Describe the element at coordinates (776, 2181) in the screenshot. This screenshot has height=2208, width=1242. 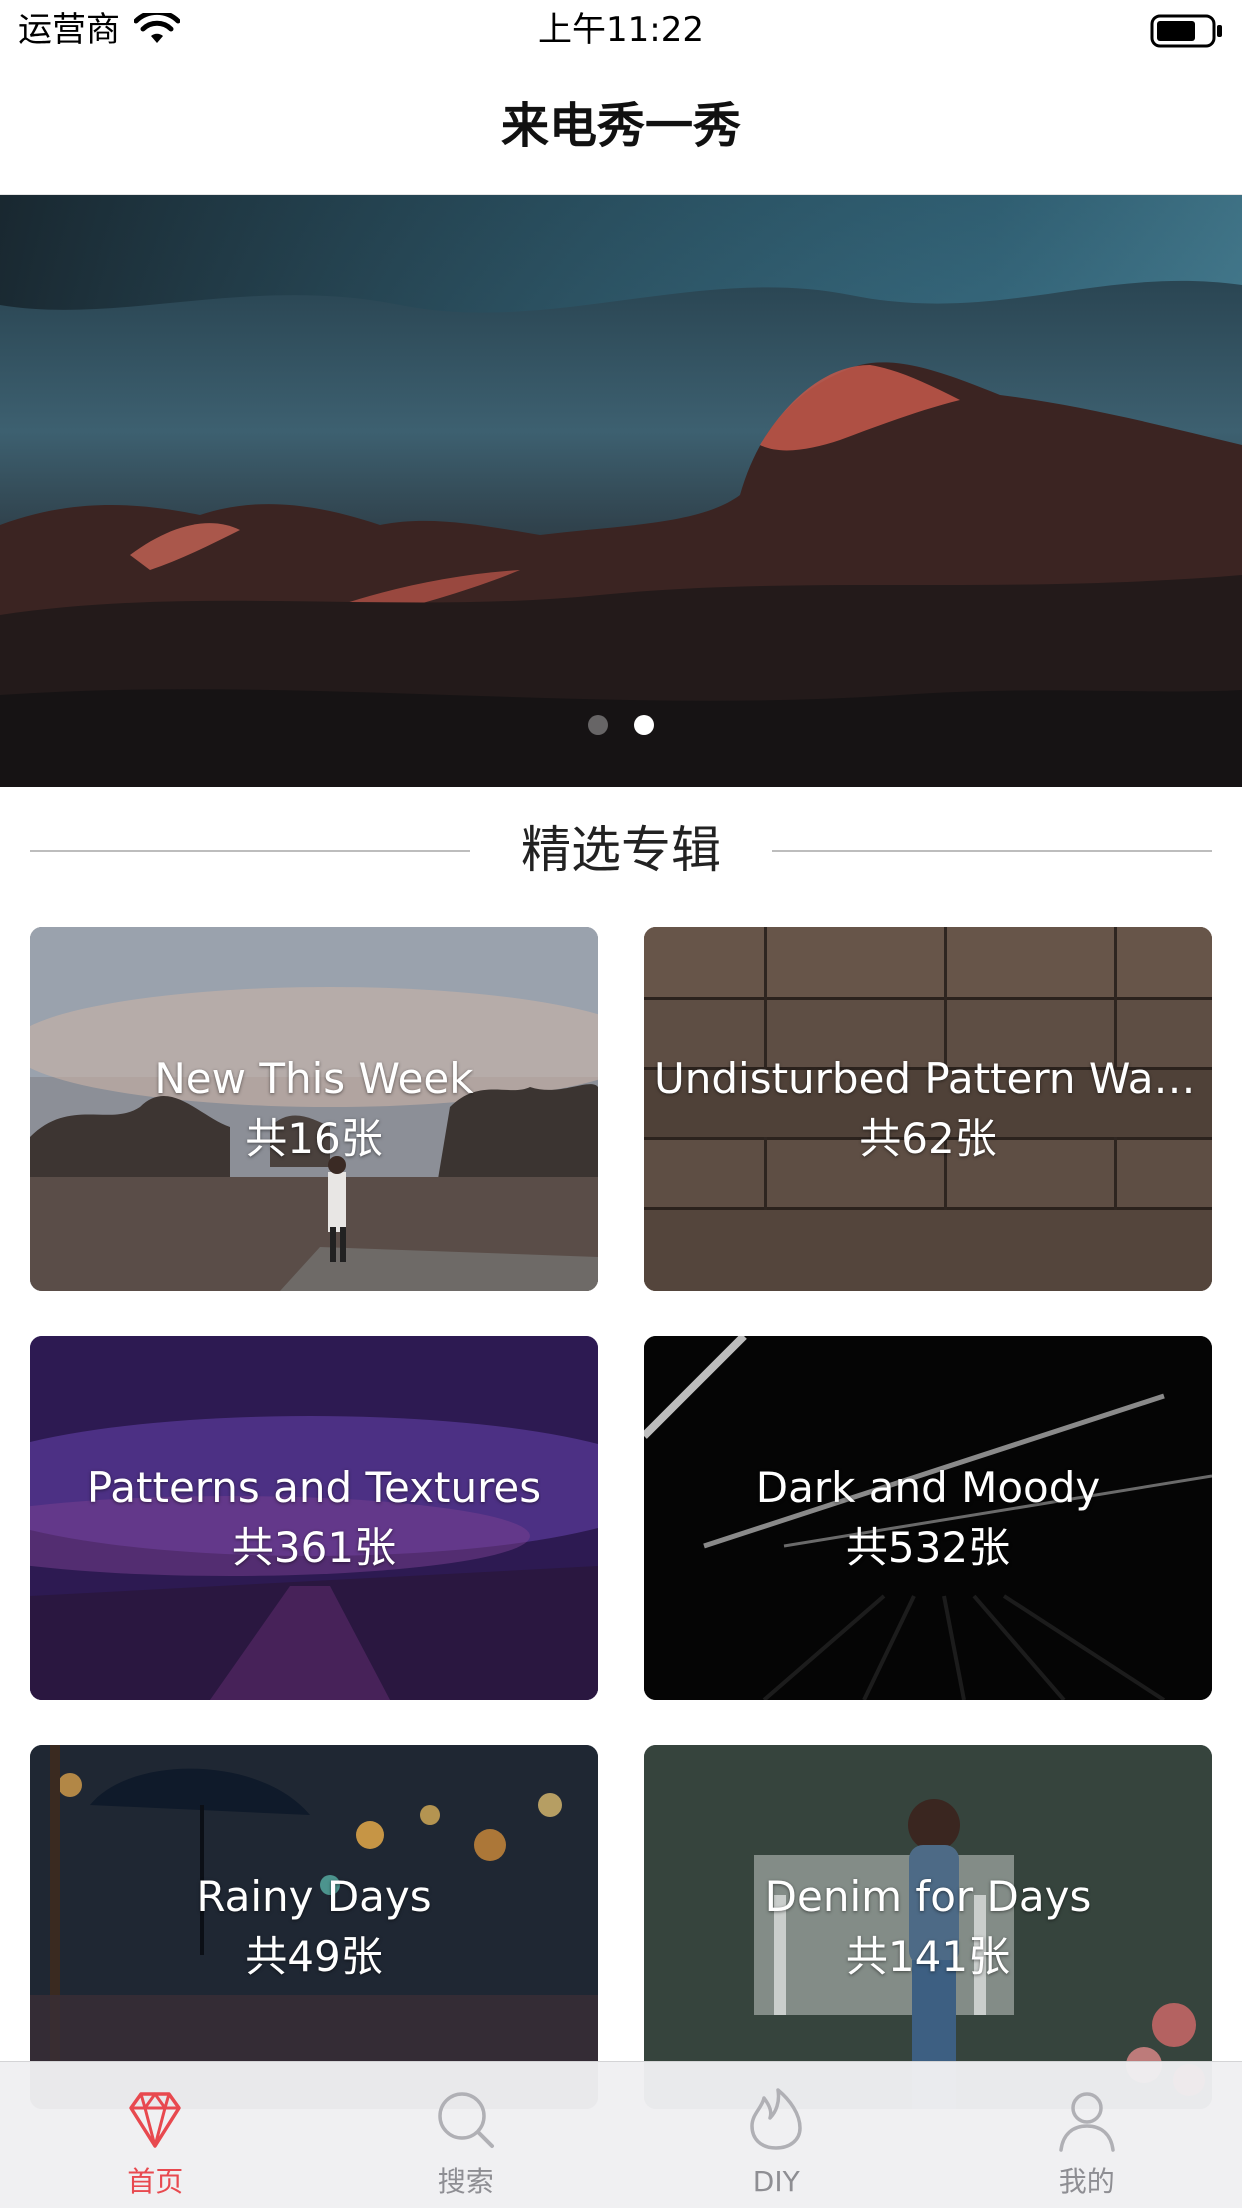
I see `tab-label: DIY` at that location.